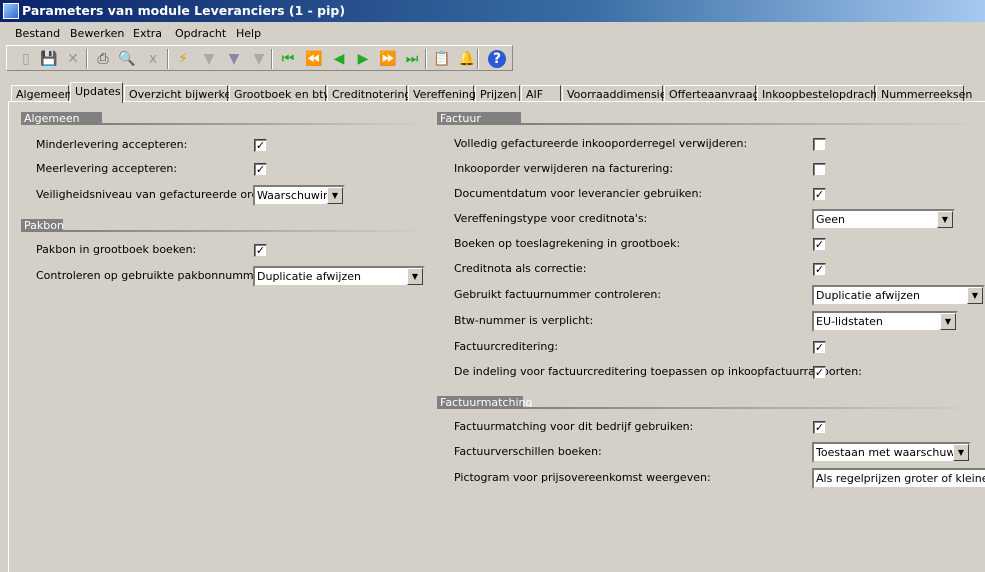 This screenshot has width=985, height=572. I want to click on checkbox-de-indeling-voor-factuurcreditering-toepassen-op-inkoopfactuurrapporten: ✓, so click(819, 372).